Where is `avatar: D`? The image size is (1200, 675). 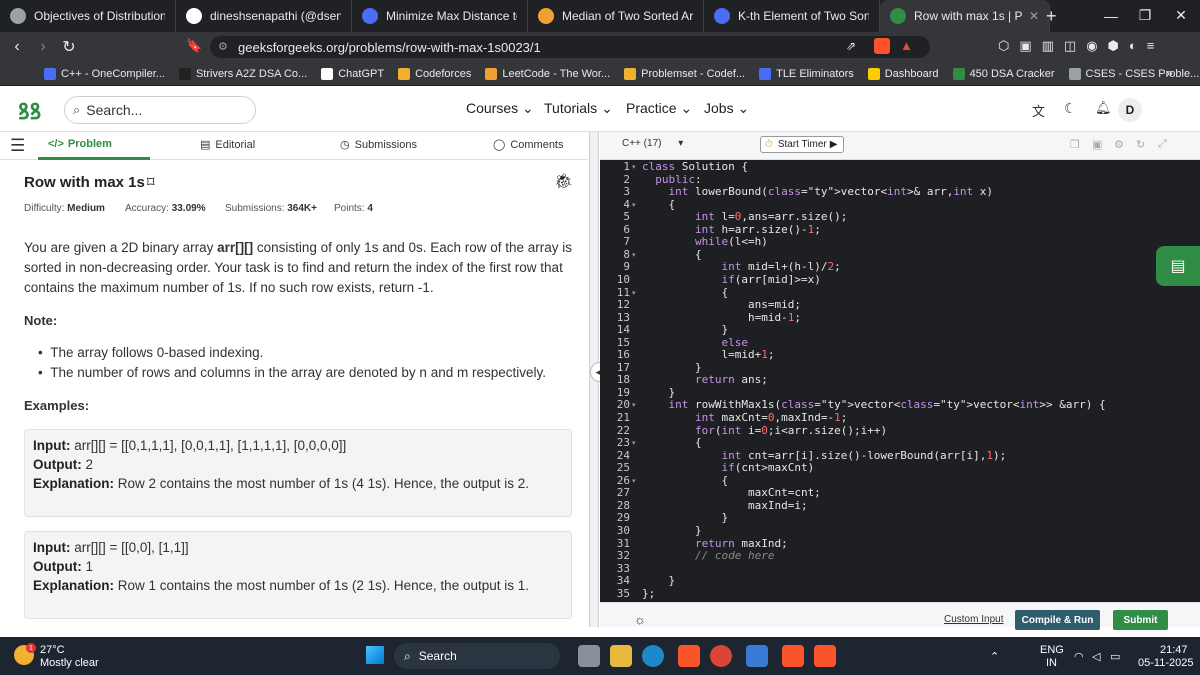
avatar: D is located at coordinates (1130, 110).